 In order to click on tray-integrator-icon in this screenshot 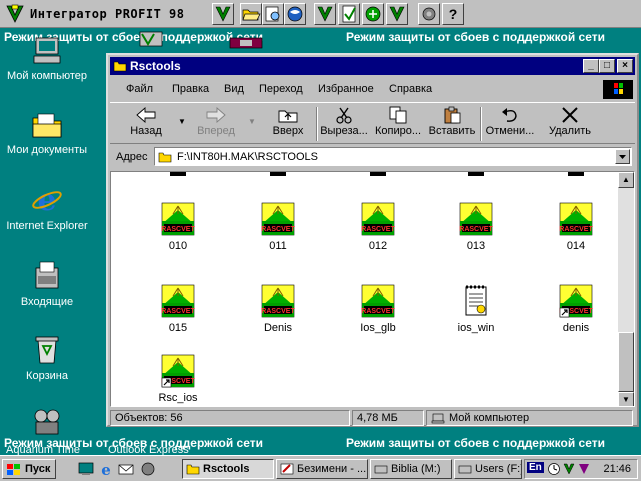, I will do `click(569, 469)`.